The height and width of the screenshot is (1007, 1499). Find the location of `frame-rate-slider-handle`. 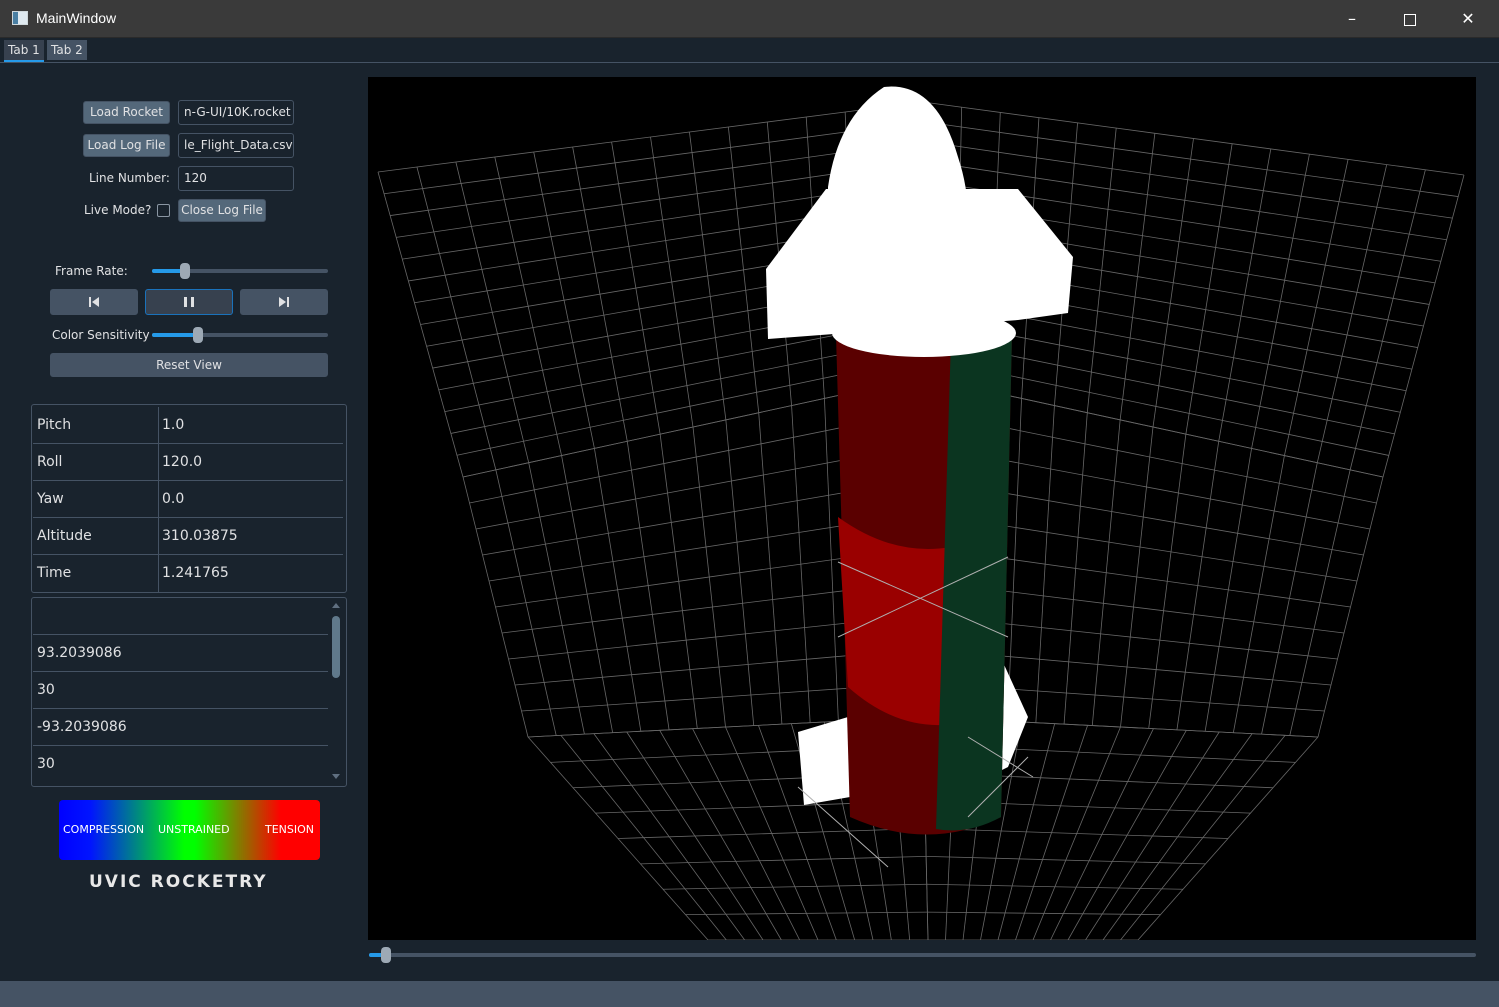

frame-rate-slider-handle is located at coordinates (185, 271).